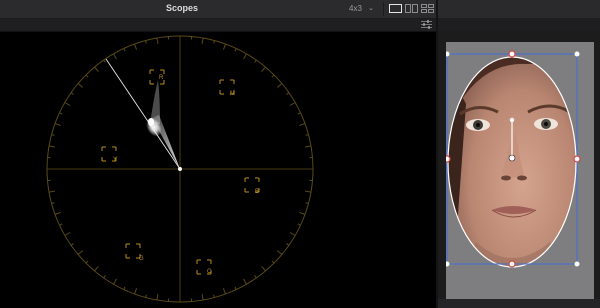 This screenshot has height=308, width=600. I want to click on edge-handle-top, so click(512, 54).